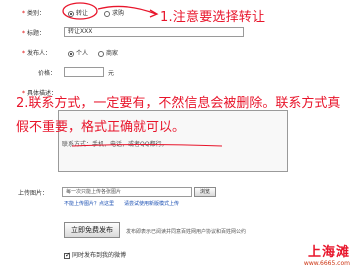  Describe the element at coordinates (37, 53) in the screenshot. I see `publisher-label: * 发布人：` at that location.